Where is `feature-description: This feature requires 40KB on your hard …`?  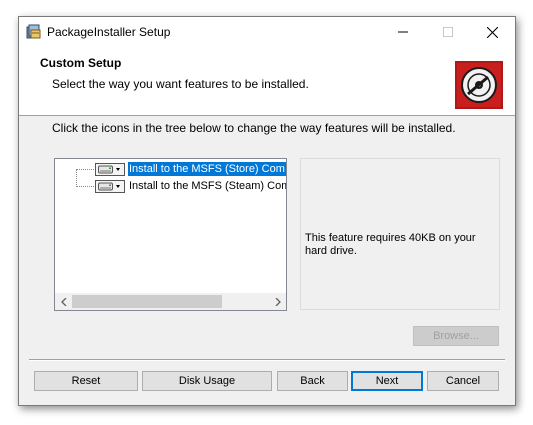
feature-description: This feature requires 40KB on your hard … is located at coordinates (390, 244).